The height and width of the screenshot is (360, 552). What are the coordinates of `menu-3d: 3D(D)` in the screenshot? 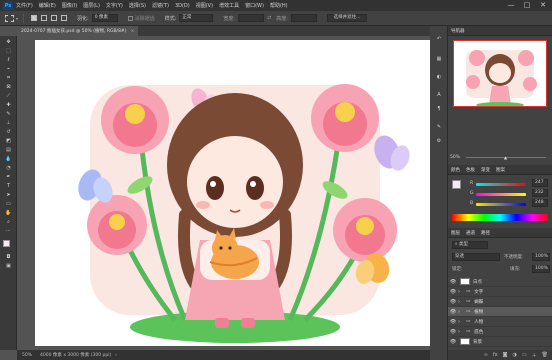 It's located at (182, 6).